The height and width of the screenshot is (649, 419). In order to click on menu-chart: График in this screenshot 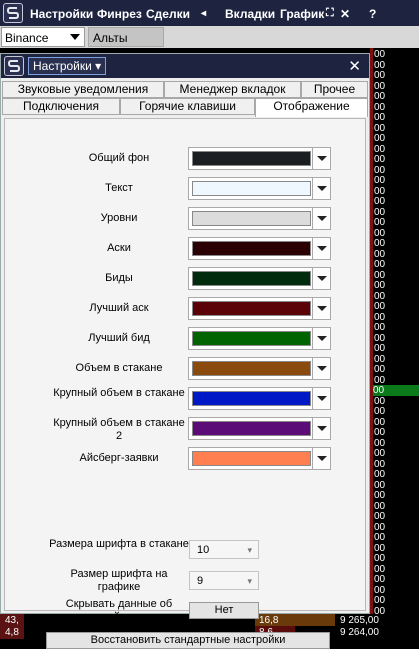, I will do `click(302, 14)`.